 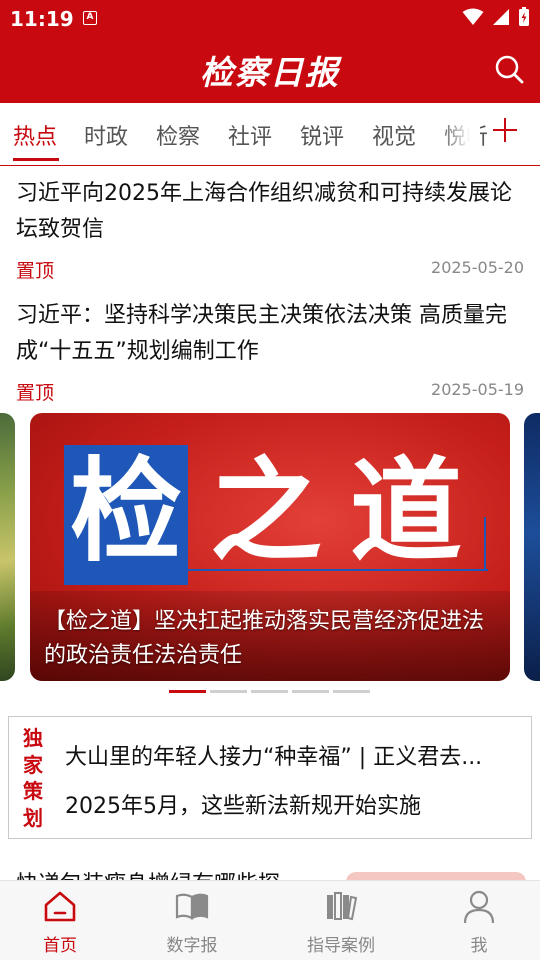 What do you see at coordinates (36, 159) in the screenshot?
I see `active-tab-indicator` at bounding box center [36, 159].